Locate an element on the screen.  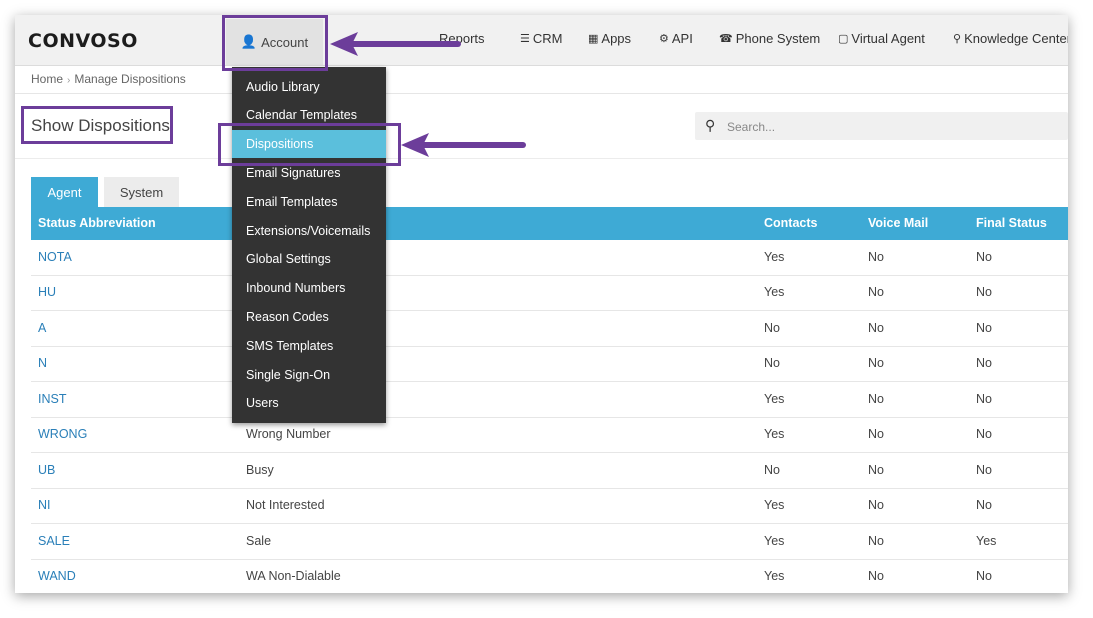
nav-virtual-agent: ▢ Virtual Agent is located at coordinates (881, 38).